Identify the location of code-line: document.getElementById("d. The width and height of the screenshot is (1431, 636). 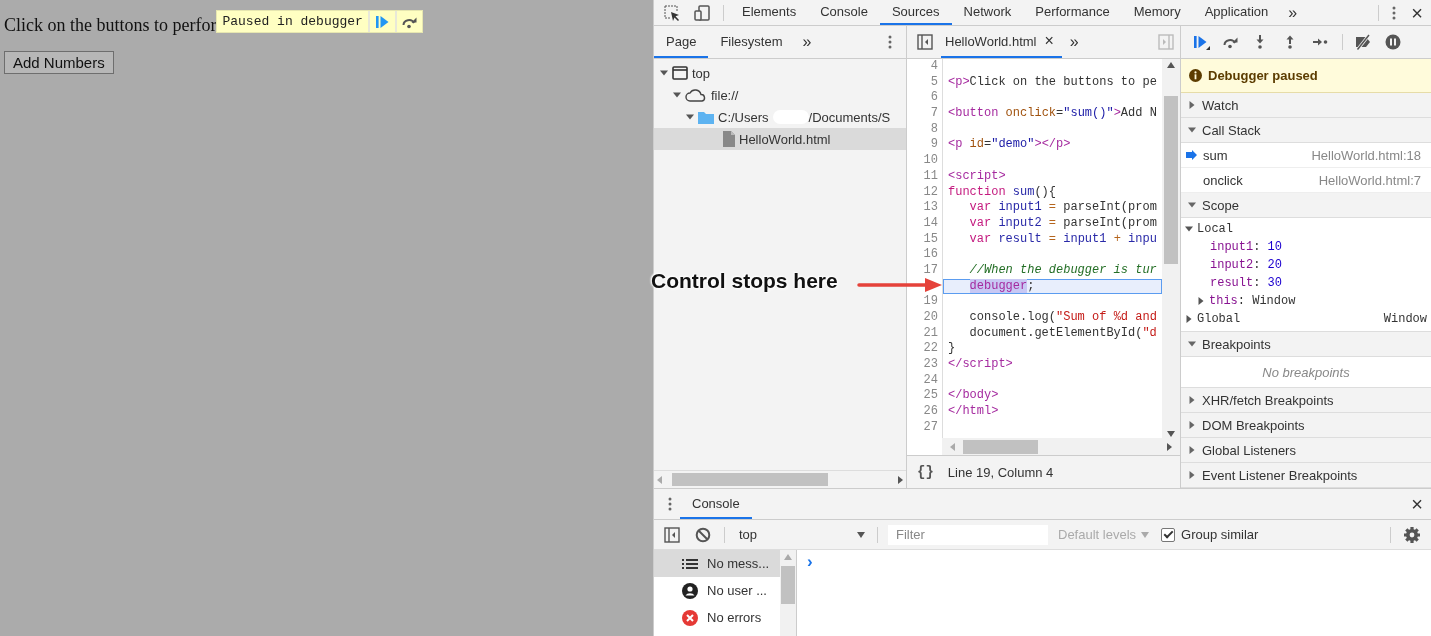
(1063, 333).